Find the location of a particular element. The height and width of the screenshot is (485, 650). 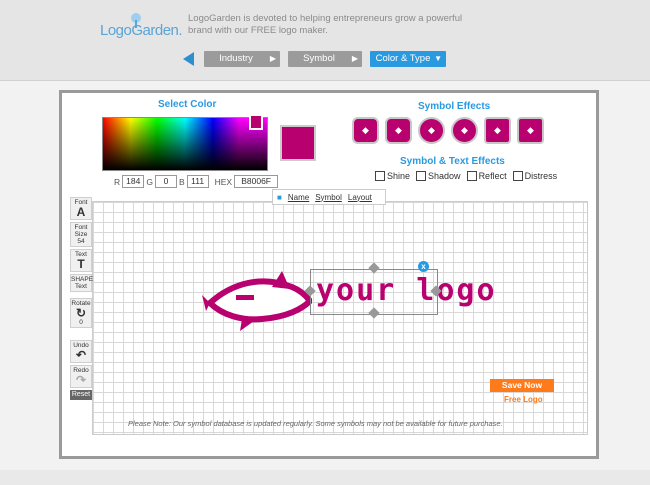

text-effects-options: Shine Shadow Reflect Distress is located at coordinates (466, 176).